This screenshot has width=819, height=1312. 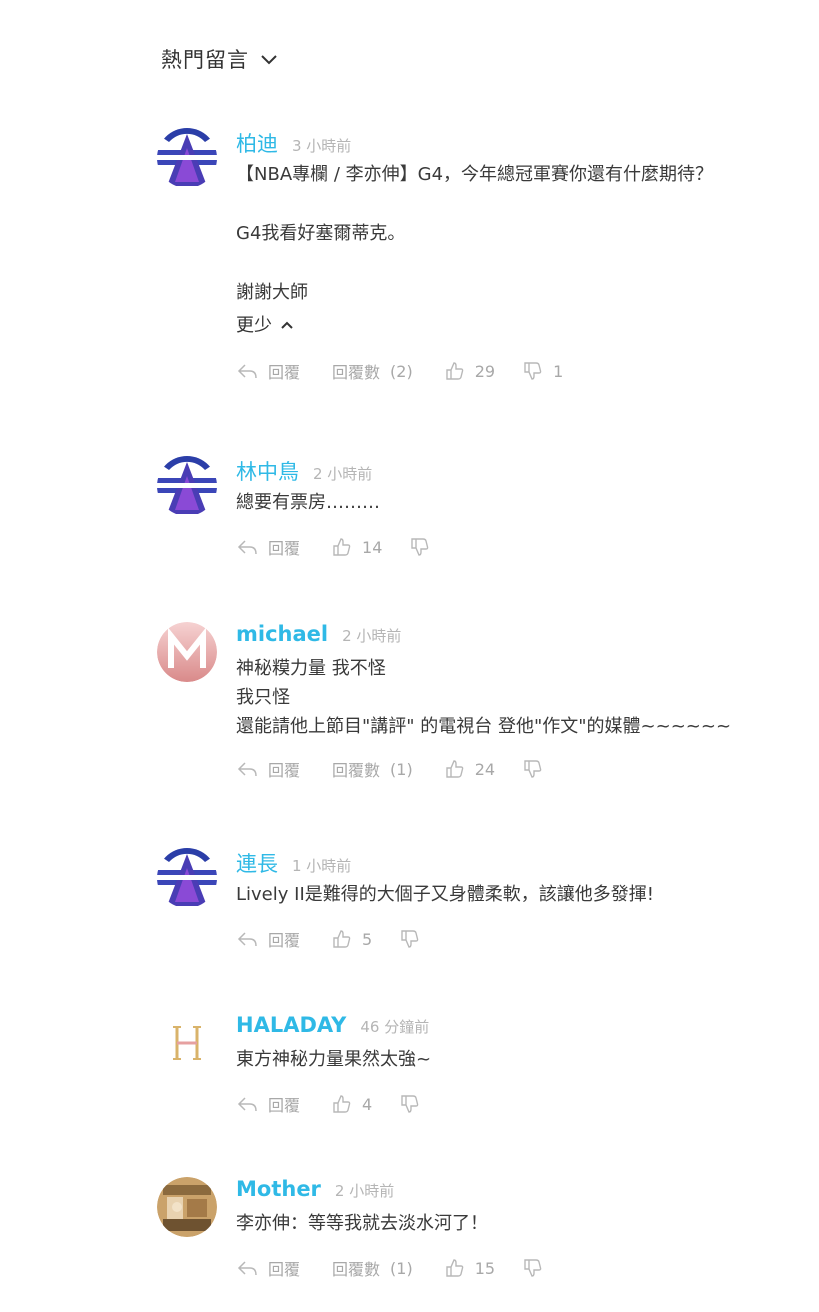 What do you see at coordinates (470, 1268) in the screenshot?
I see `like-button: 15` at bounding box center [470, 1268].